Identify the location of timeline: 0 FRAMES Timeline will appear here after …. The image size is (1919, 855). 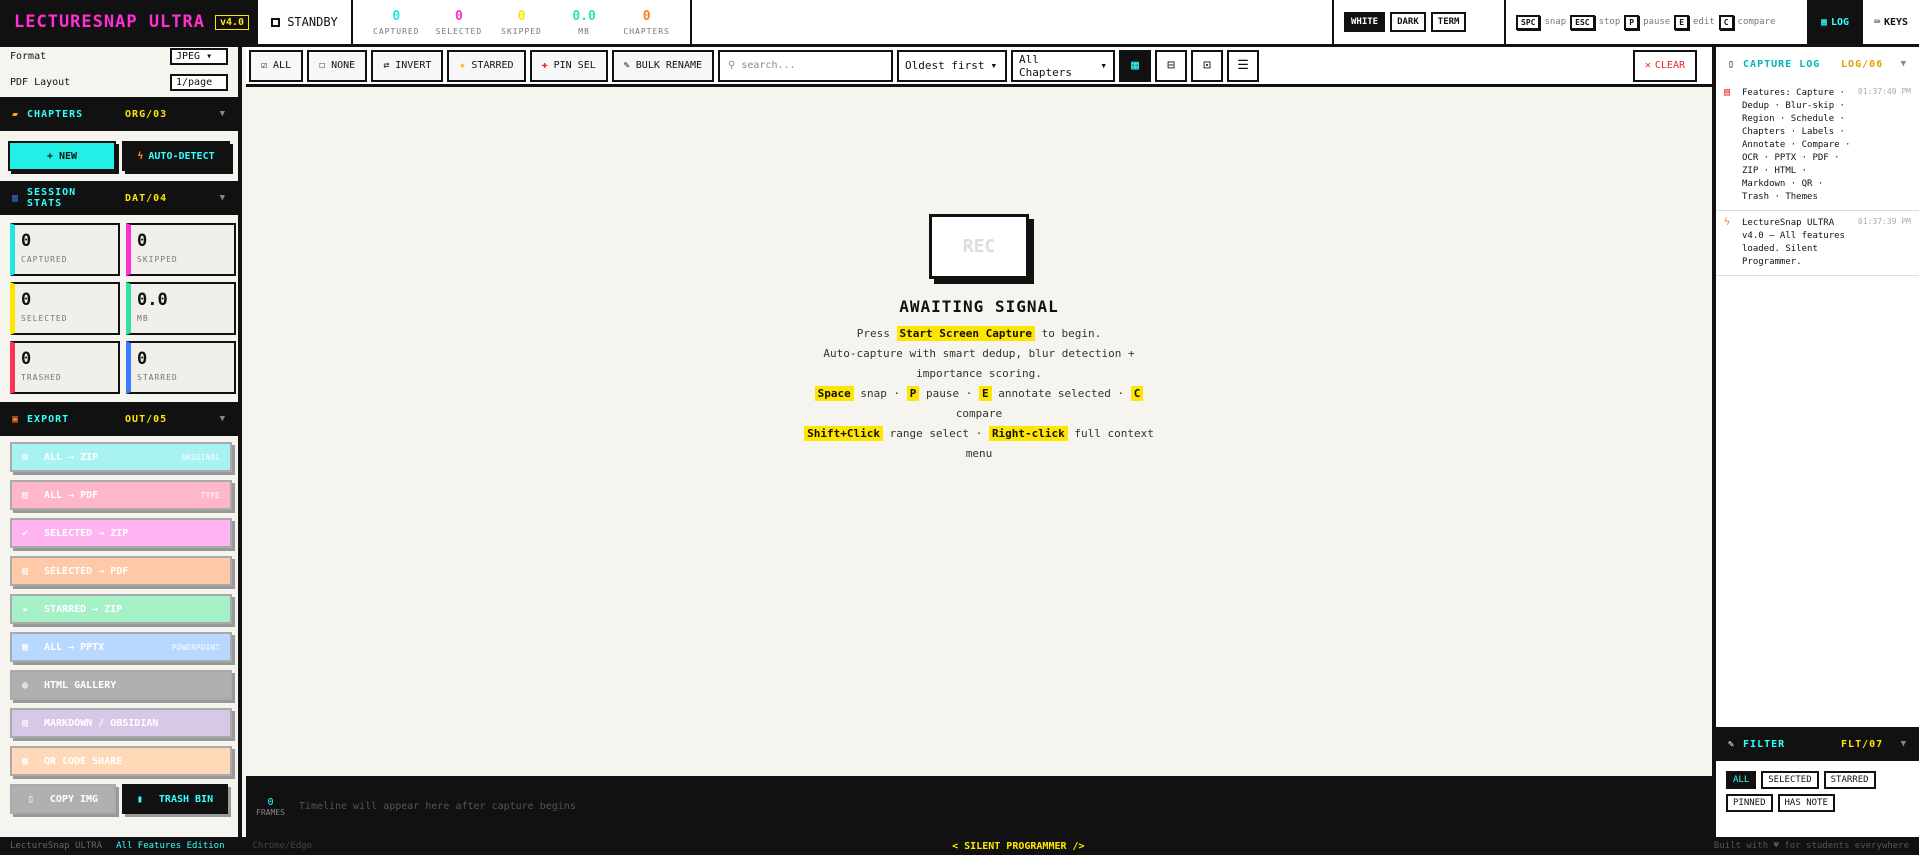
(979, 806).